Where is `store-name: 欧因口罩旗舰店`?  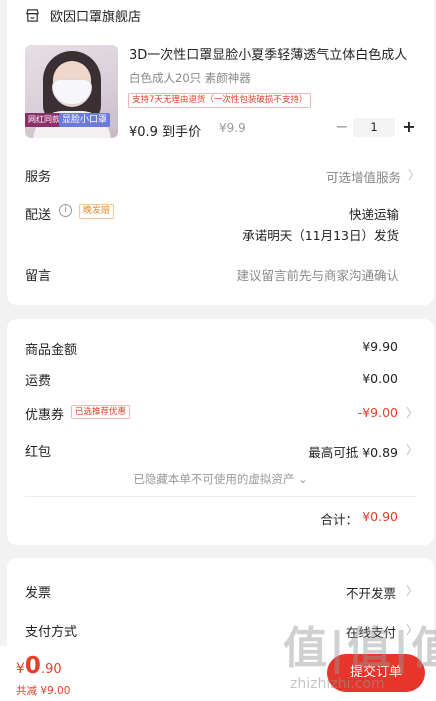
store-name: 欧因口罩旗舰店 is located at coordinates (95, 15).